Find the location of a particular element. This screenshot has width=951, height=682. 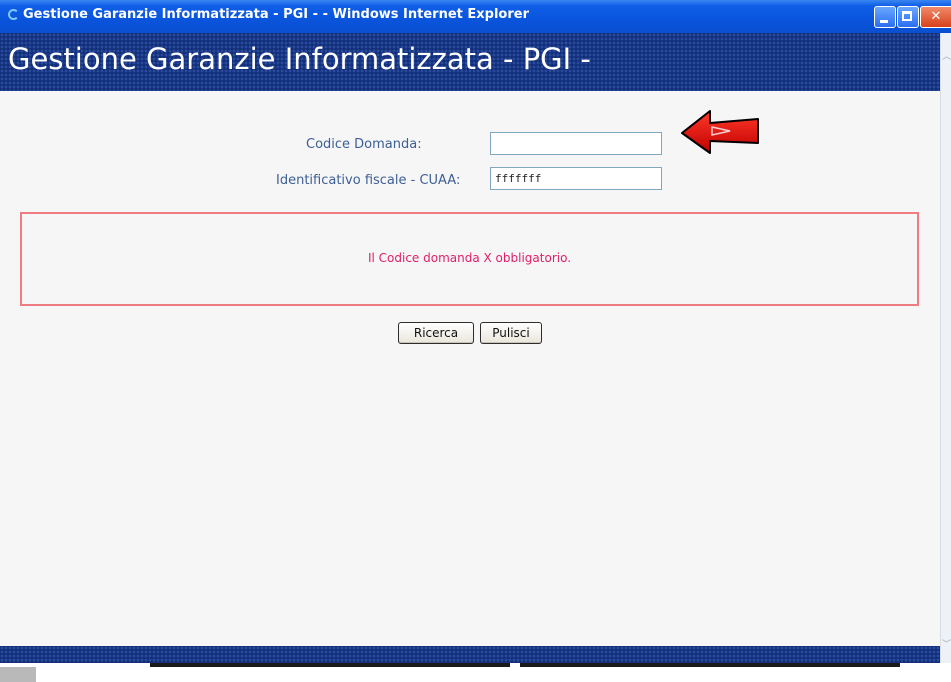

page-title: Gestione Garanzie Informatizzata - PGI - is located at coordinates (299, 59).